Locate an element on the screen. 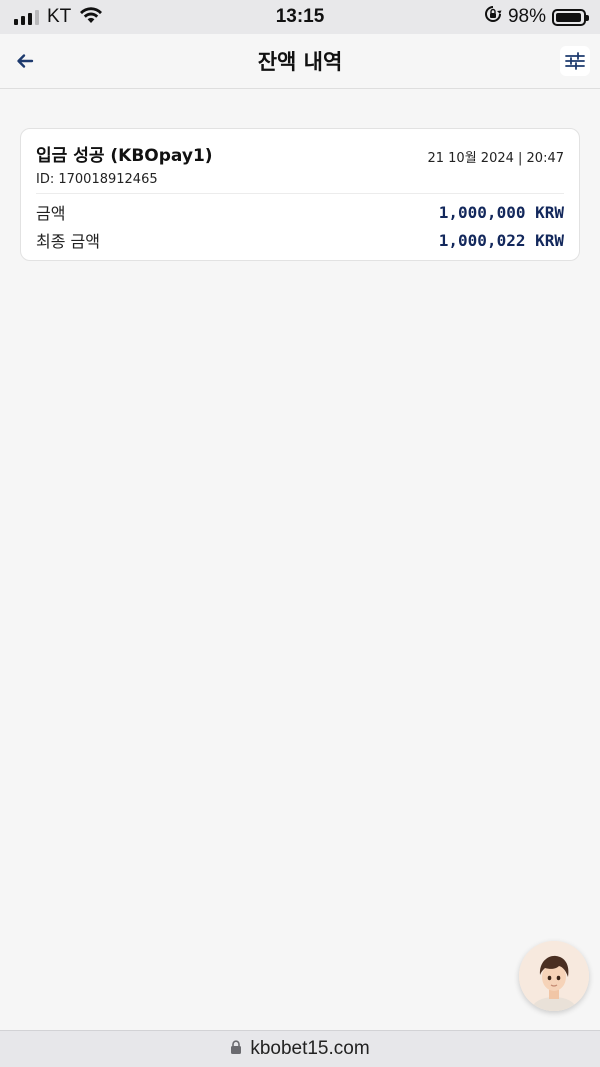 The width and height of the screenshot is (600, 1067). transaction-datetime: 21 10월 2024 | 20:47 is located at coordinates (495, 158).